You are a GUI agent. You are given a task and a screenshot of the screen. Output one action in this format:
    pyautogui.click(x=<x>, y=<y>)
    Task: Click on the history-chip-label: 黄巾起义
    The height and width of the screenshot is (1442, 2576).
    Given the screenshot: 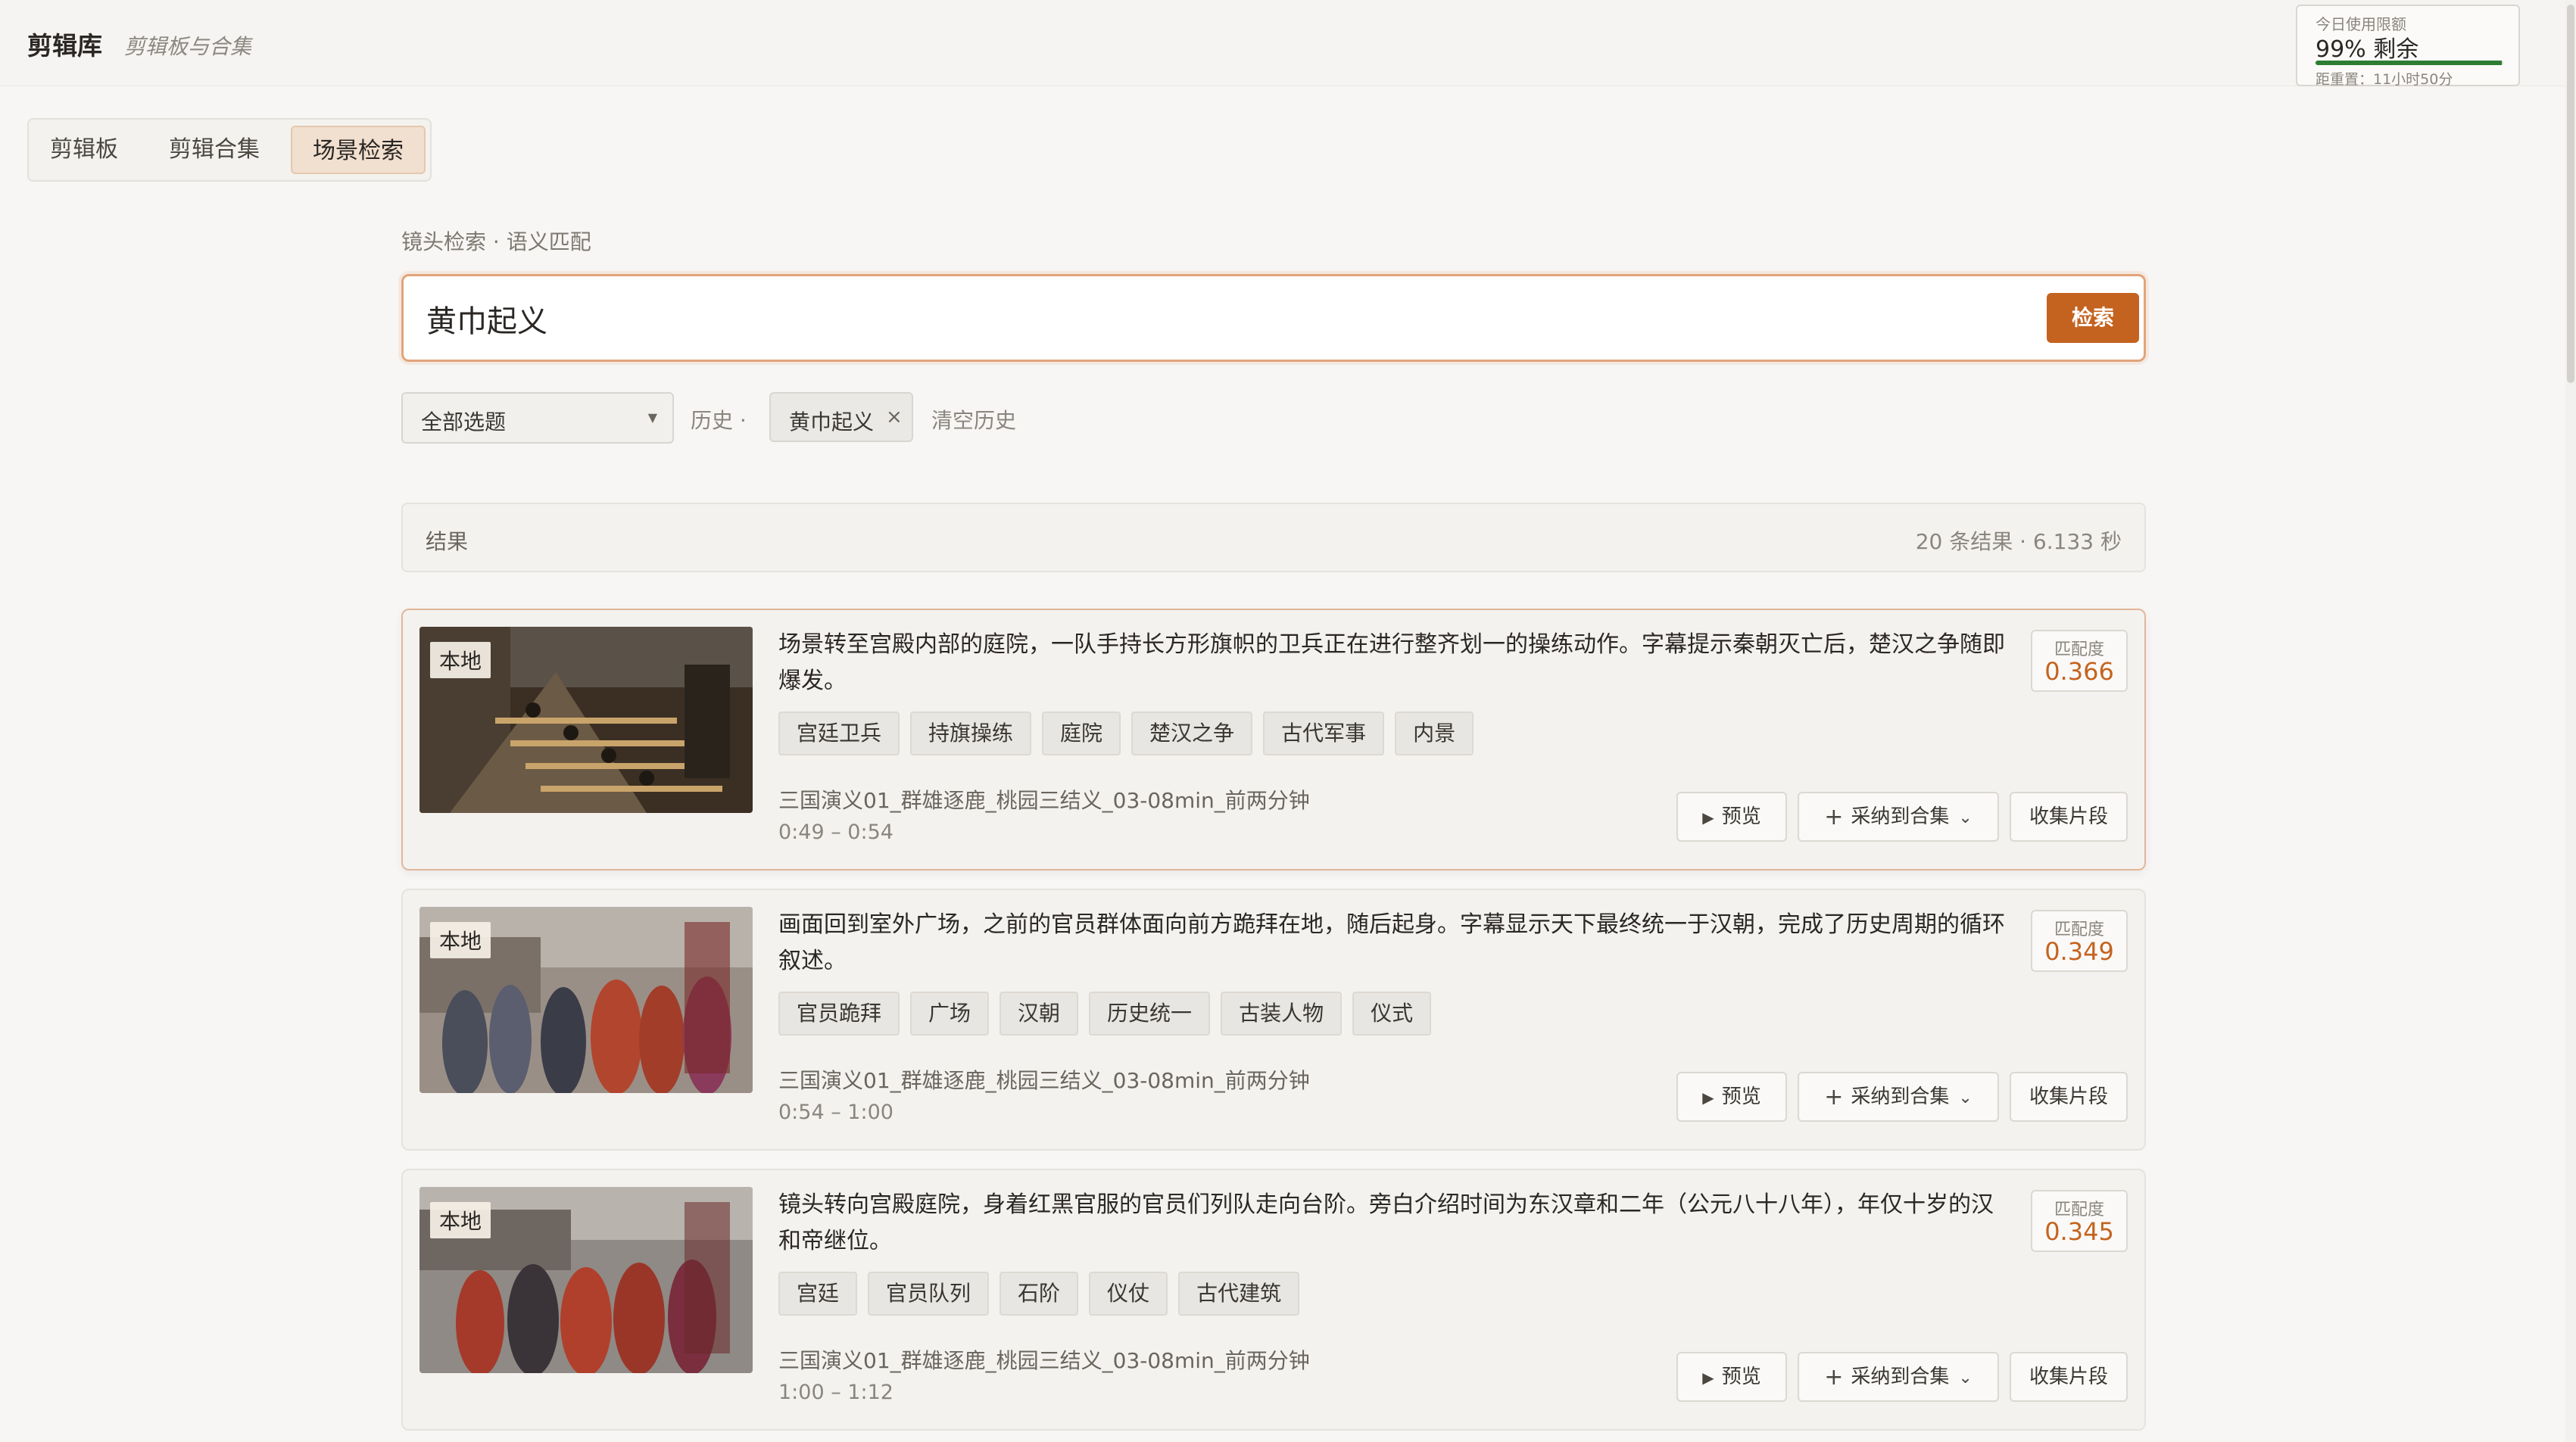 What is the action you would take?
    pyautogui.click(x=832, y=421)
    